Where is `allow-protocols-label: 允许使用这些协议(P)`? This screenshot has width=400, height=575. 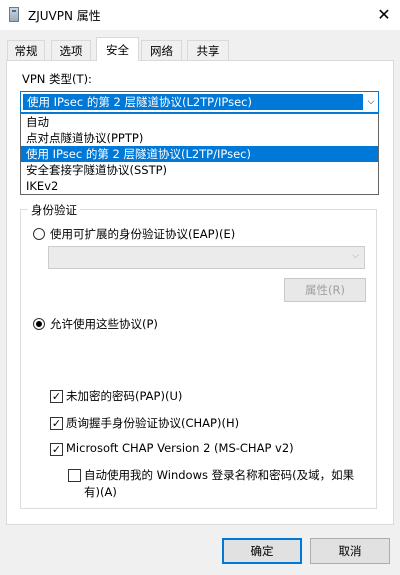 allow-protocols-label: 允许使用这些协议(P) is located at coordinates (104, 324).